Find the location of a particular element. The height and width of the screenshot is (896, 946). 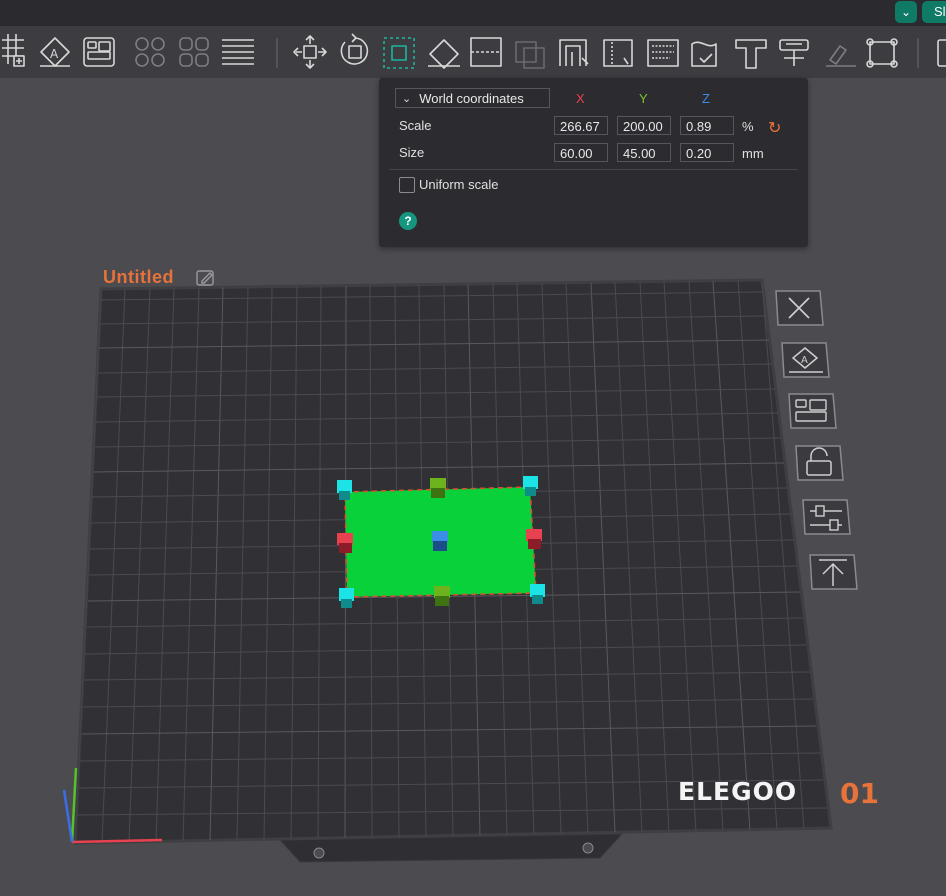

y-axis is located at coordinates (74, 805).